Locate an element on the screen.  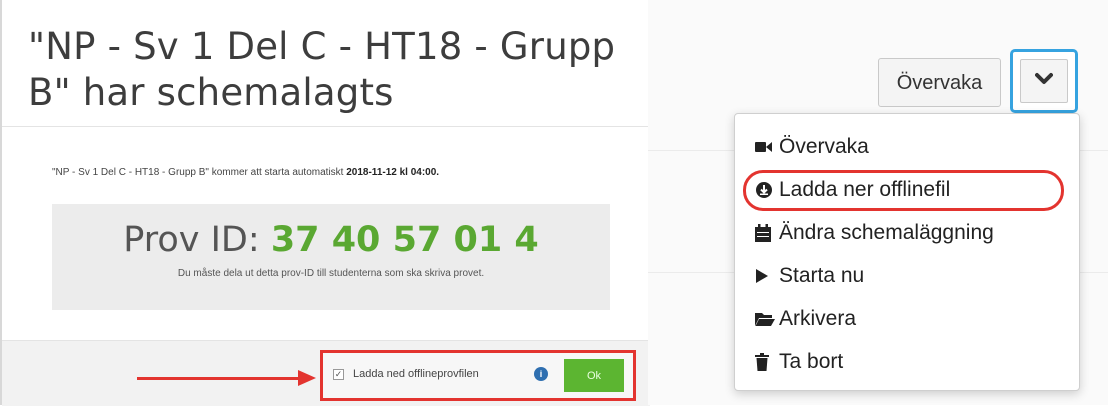
title-divider is located at coordinates (326, 126).